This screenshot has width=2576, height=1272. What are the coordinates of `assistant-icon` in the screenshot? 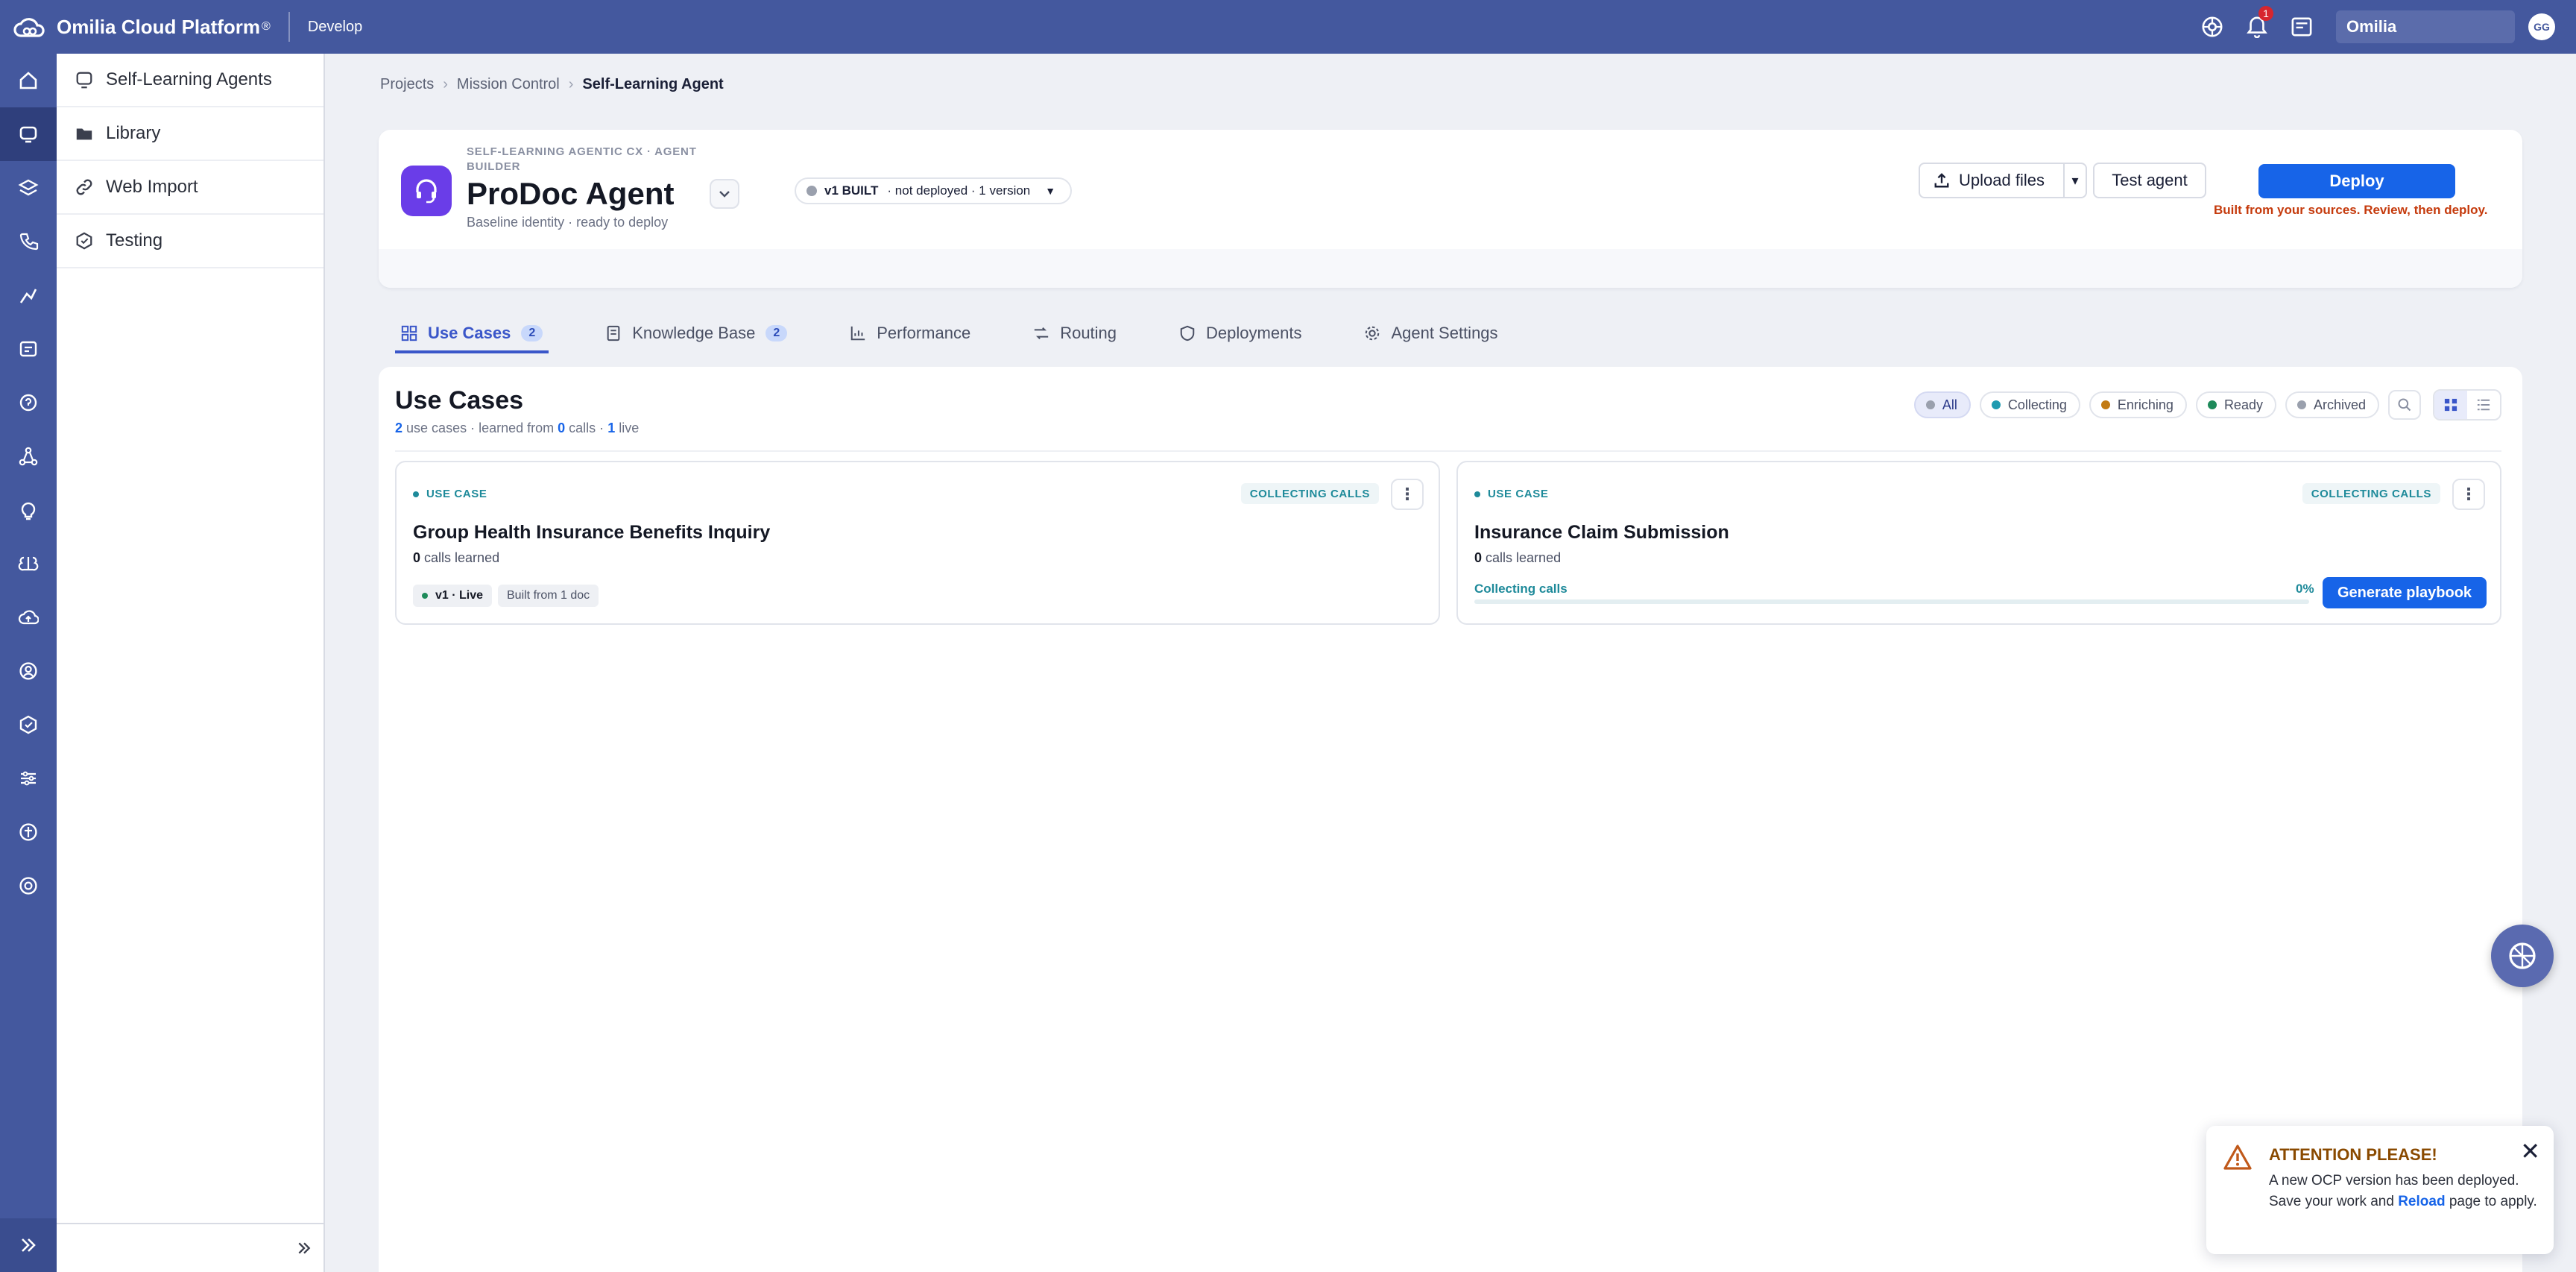 It's located at (2522, 956).